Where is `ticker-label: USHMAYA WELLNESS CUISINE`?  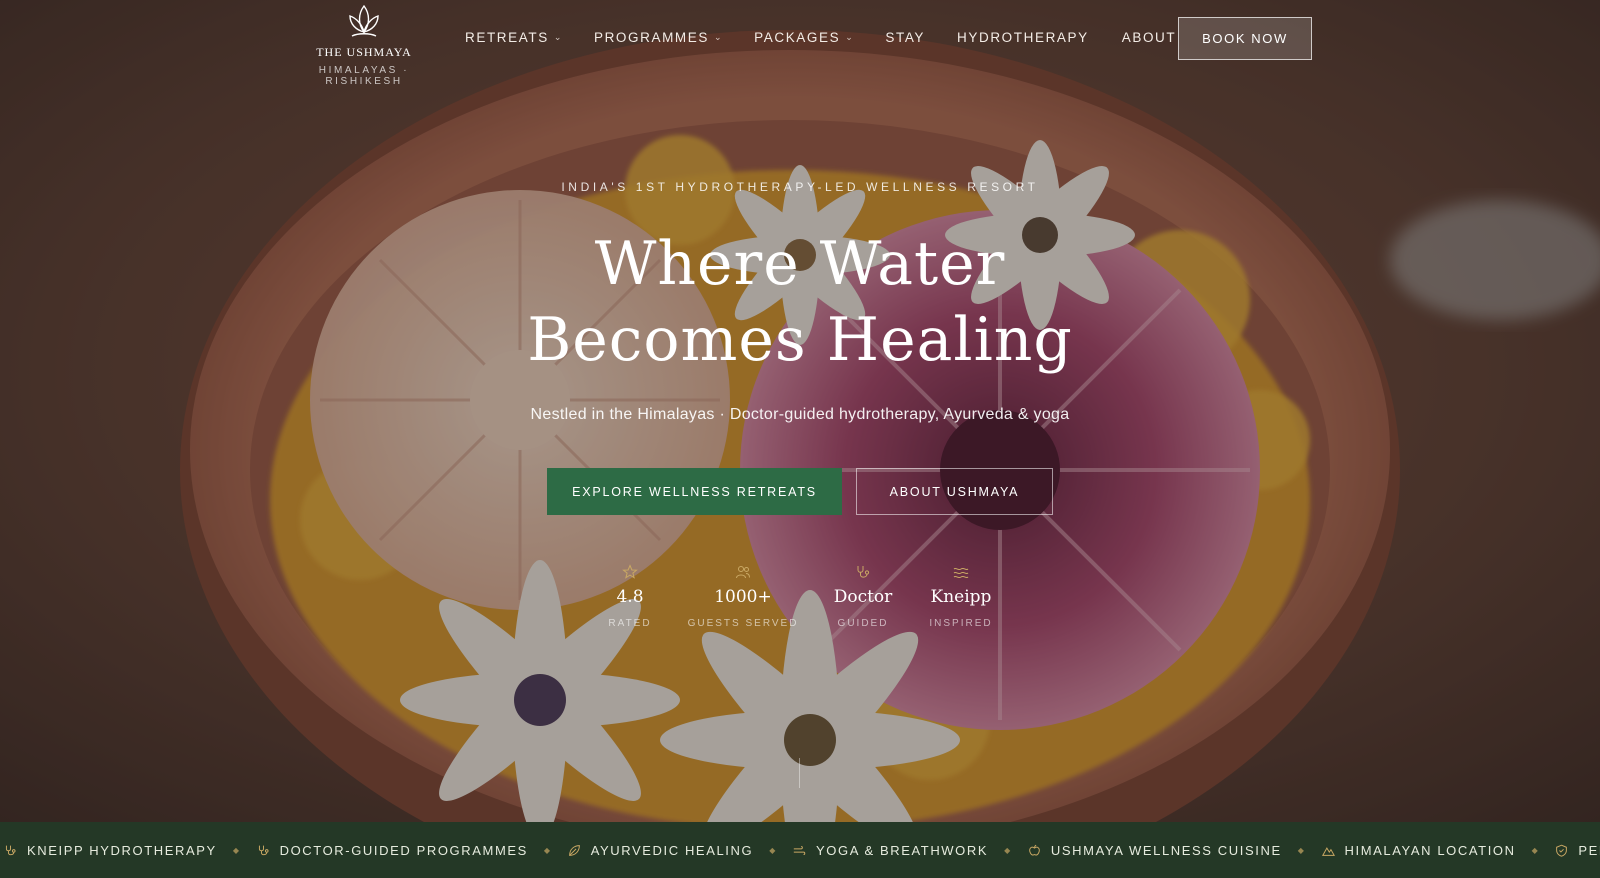 ticker-label: USHMAYA WELLNESS CUISINE is located at coordinates (1166, 850).